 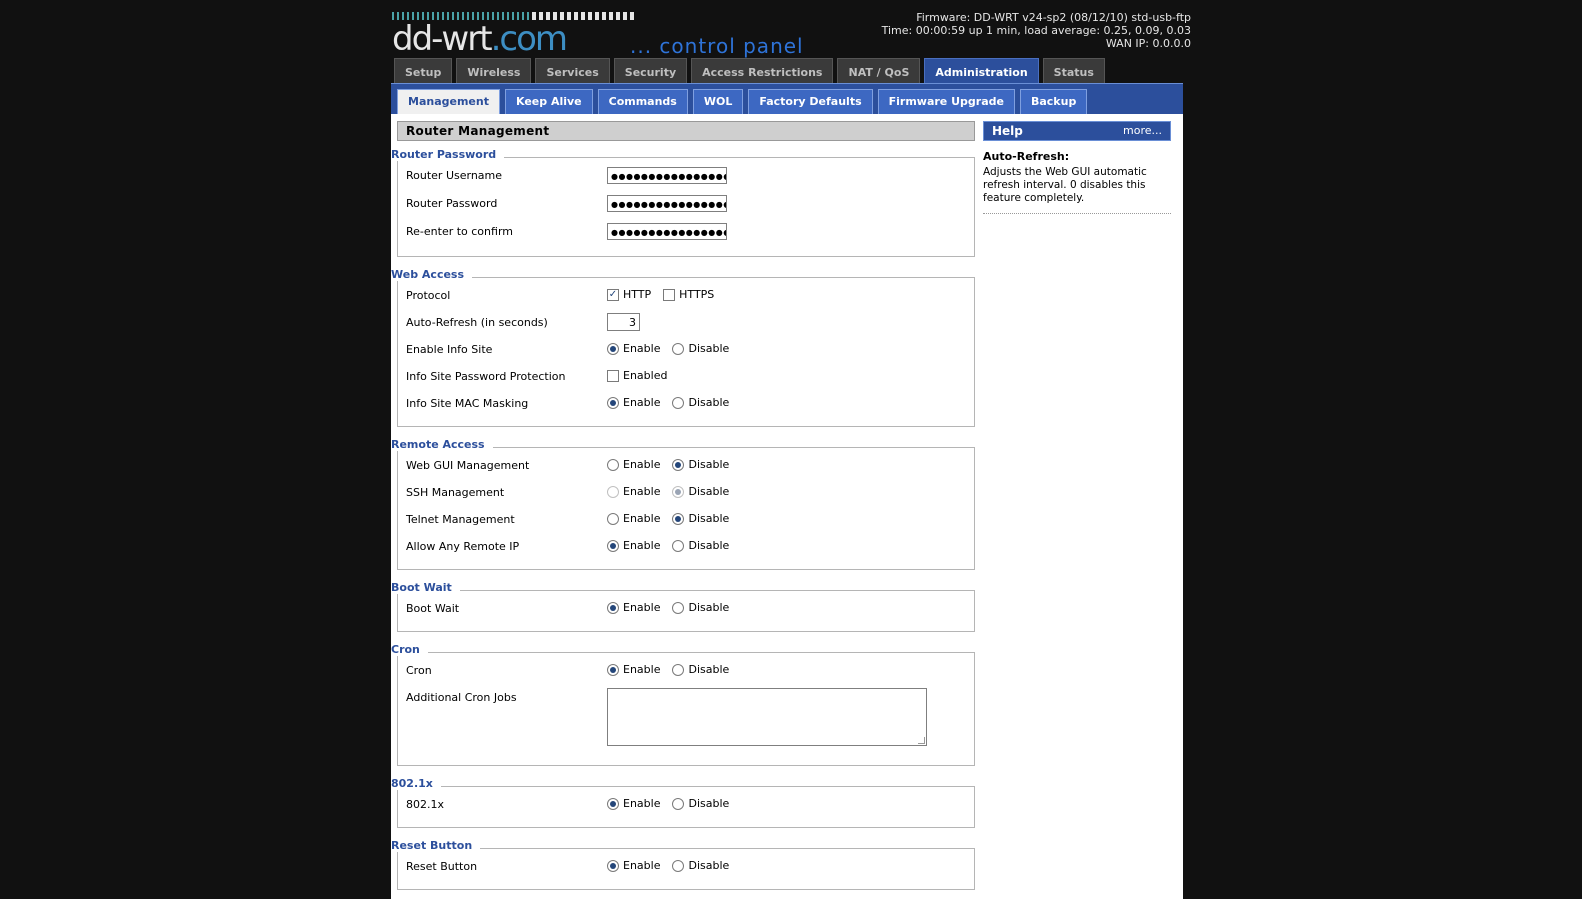 I want to click on help-title: Help, so click(x=1007, y=131).